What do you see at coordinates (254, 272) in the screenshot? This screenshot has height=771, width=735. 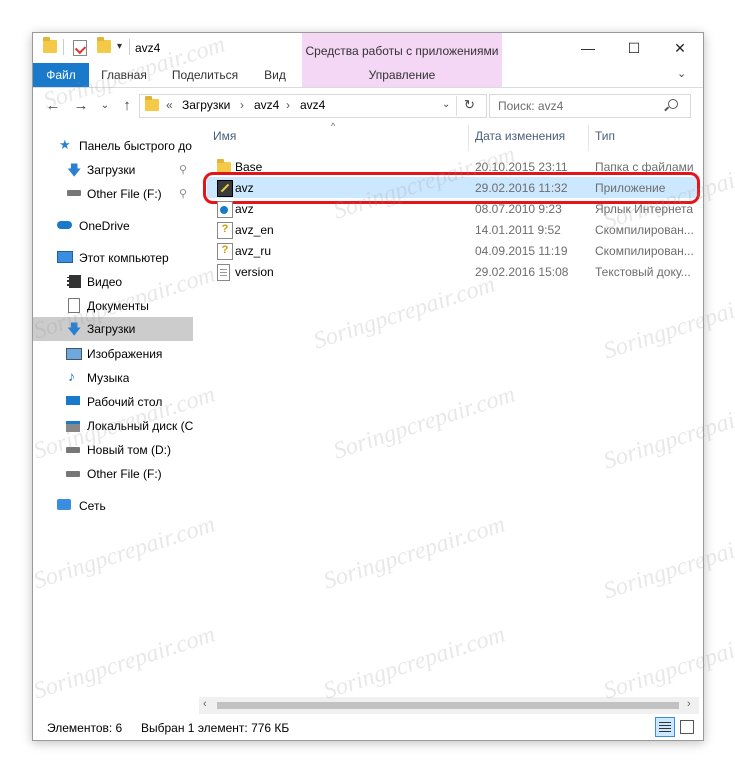 I see `file-name: version` at bounding box center [254, 272].